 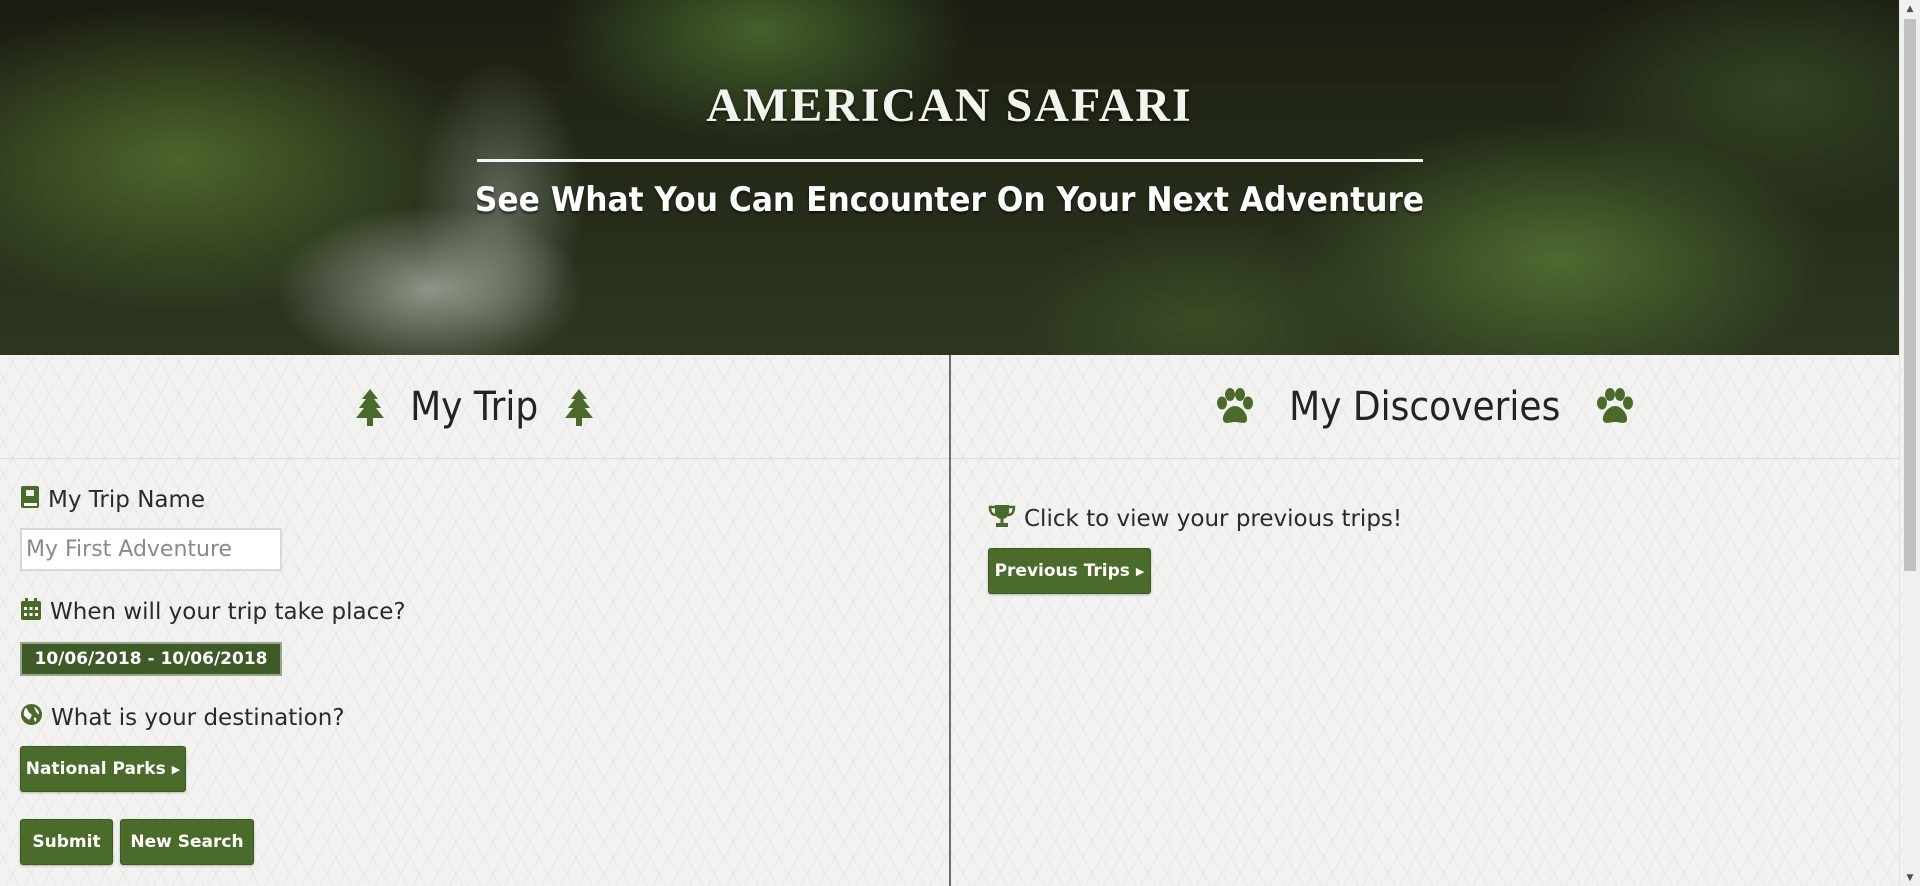 What do you see at coordinates (31, 612) in the screenshot?
I see `calendar-icon` at bounding box center [31, 612].